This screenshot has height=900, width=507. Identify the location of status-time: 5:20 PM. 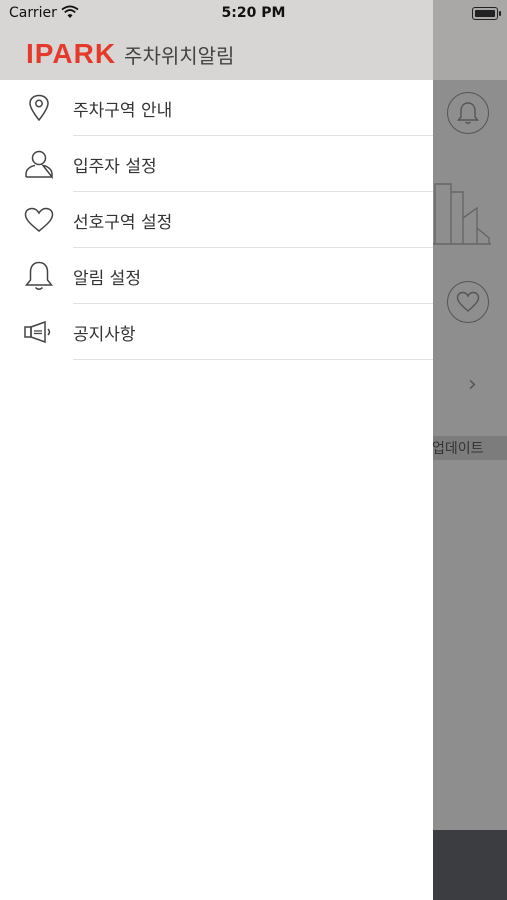
(253, 13).